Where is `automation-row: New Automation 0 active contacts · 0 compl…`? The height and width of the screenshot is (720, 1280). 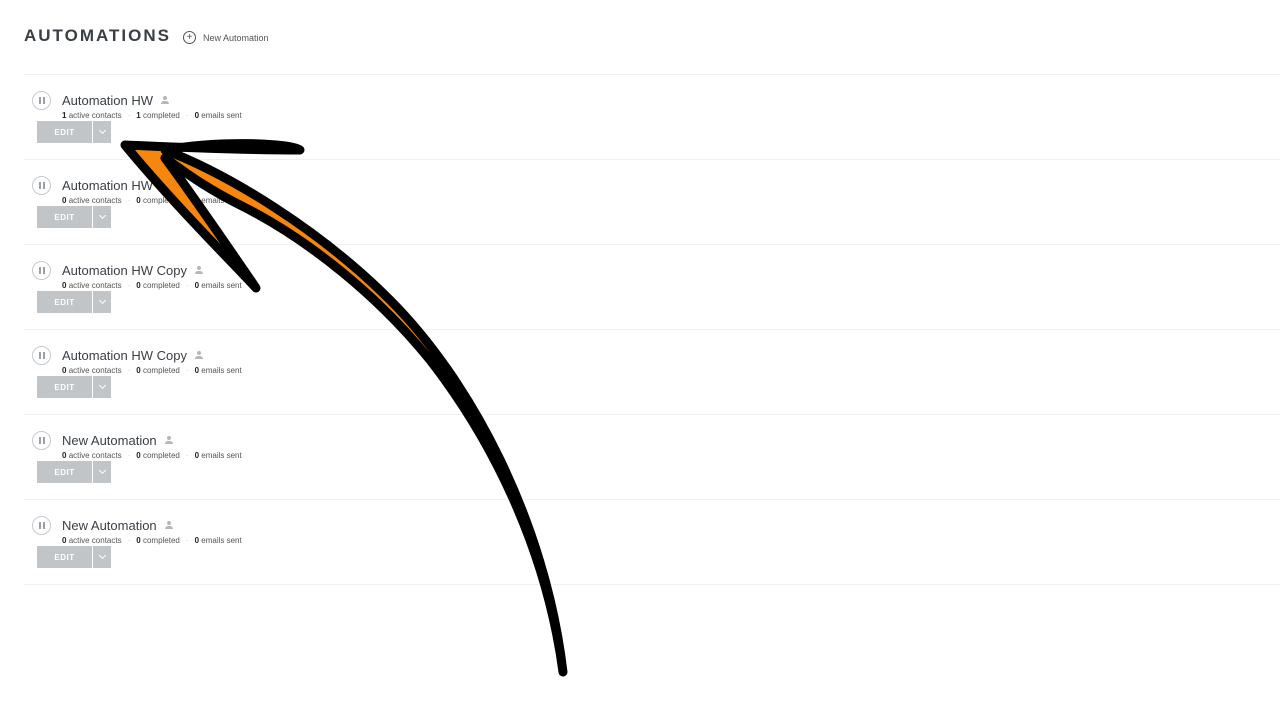 automation-row: New Automation 0 active contacts · 0 compl… is located at coordinates (652, 457).